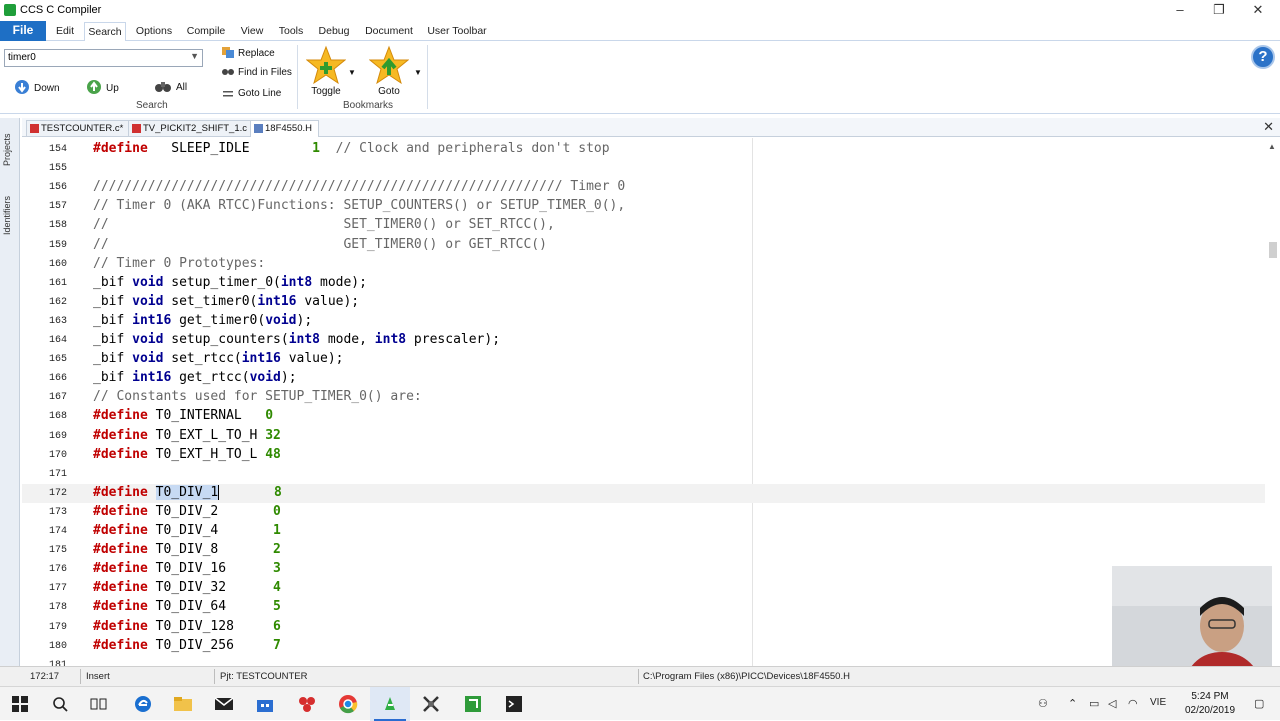 This screenshot has height=721, width=1280. What do you see at coordinates (326, 91) in the screenshot?
I see `toggle-bookmark-label: Toggle` at bounding box center [326, 91].